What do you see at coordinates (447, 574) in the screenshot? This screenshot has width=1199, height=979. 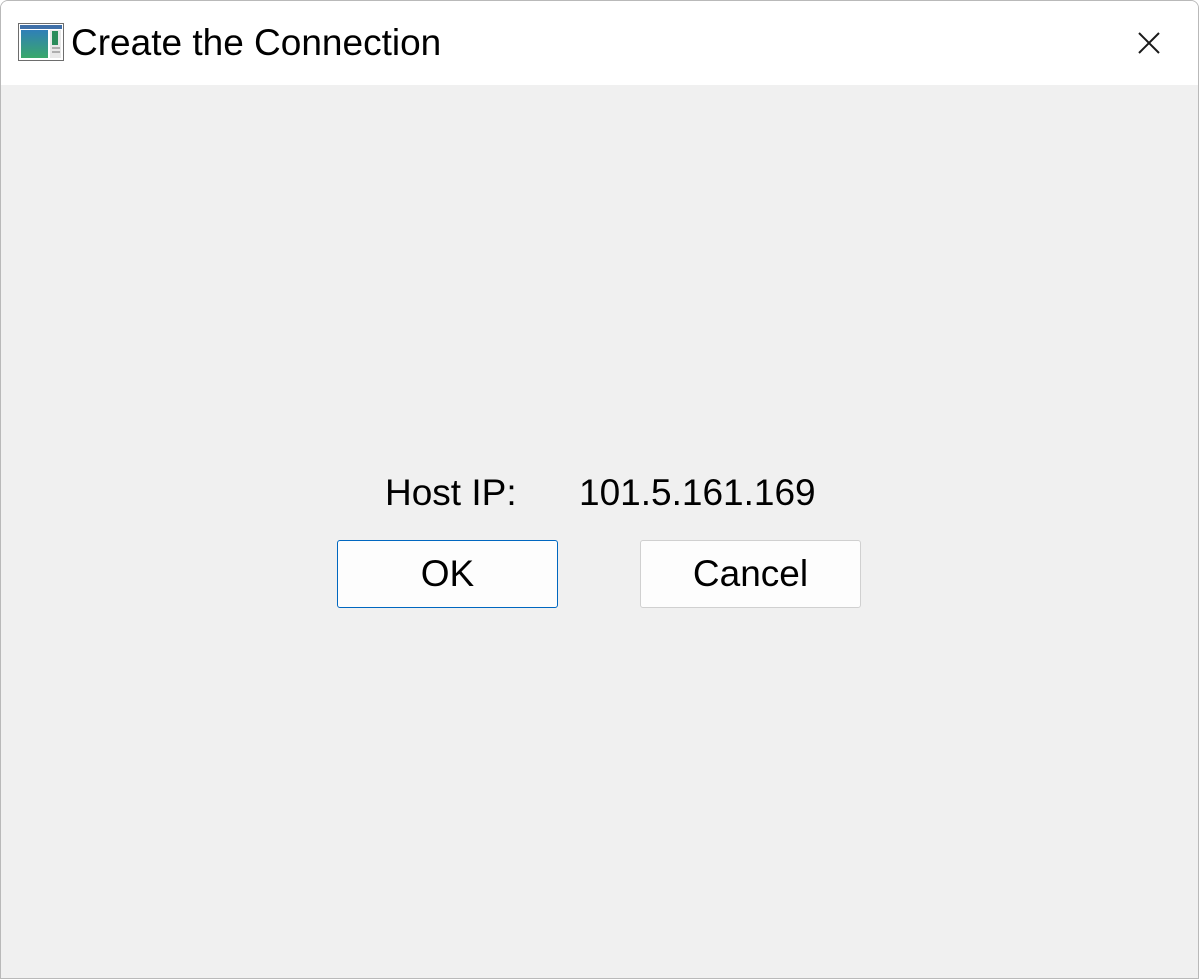 I see `ok-button: OK` at bounding box center [447, 574].